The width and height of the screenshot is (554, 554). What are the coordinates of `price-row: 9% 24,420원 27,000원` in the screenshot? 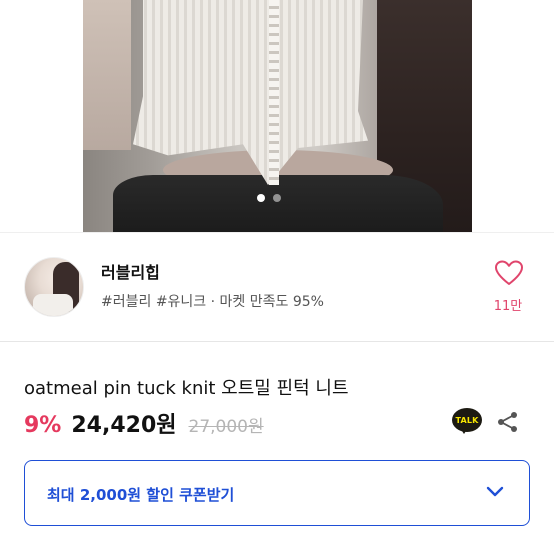 It's located at (144, 423).